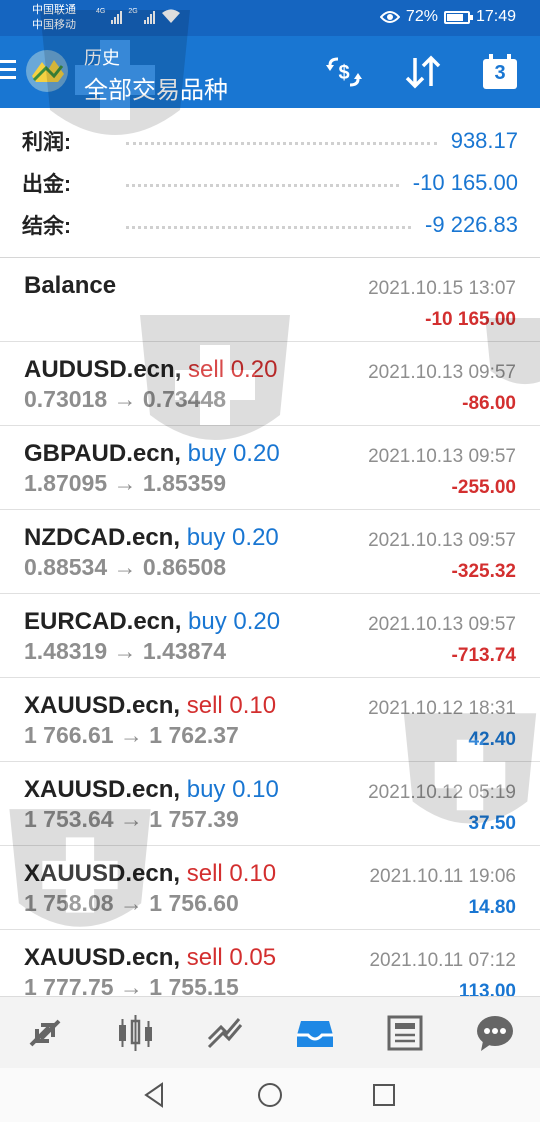 Image resolution: width=540 pixels, height=1122 pixels. I want to click on back-button, so click(154, 1095).